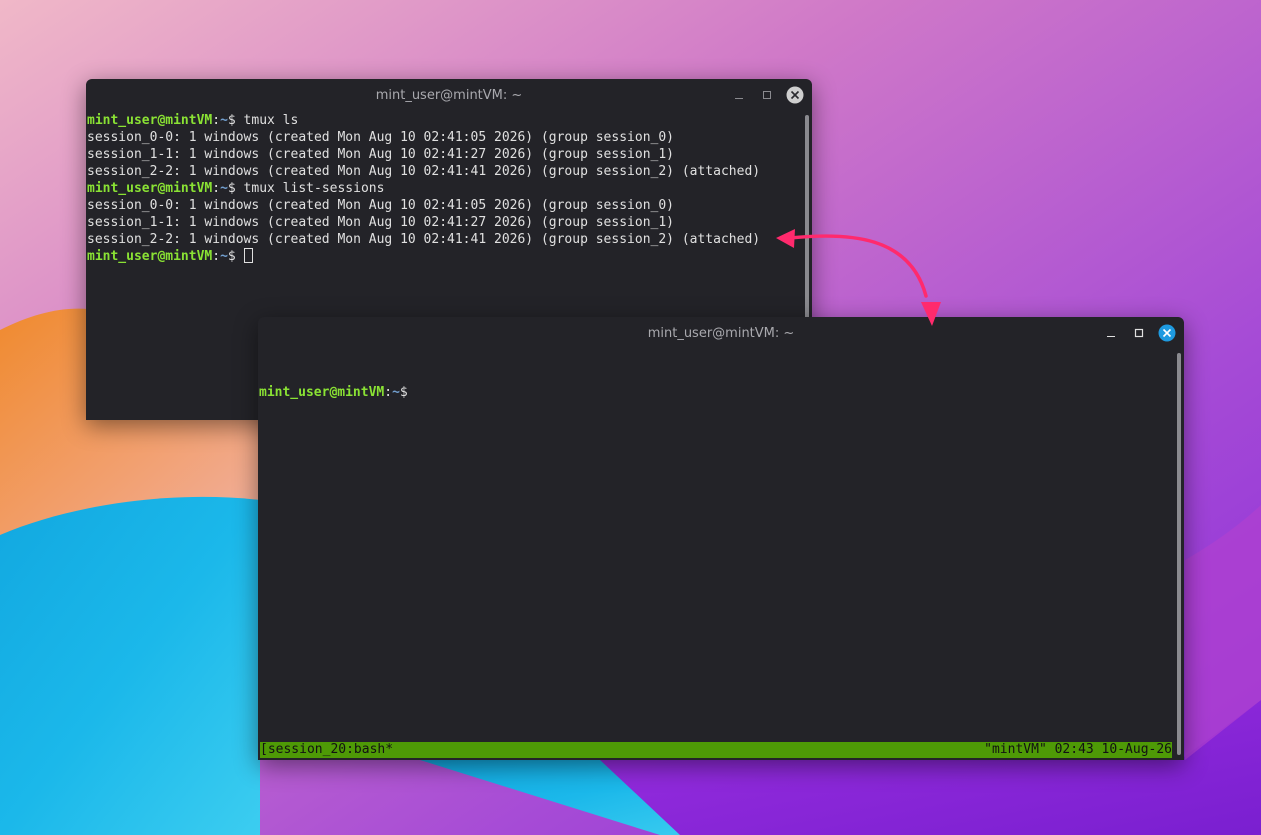 This screenshot has width=1261, height=835. What do you see at coordinates (271, 120) in the screenshot?
I see `command-text: tmux ls` at bounding box center [271, 120].